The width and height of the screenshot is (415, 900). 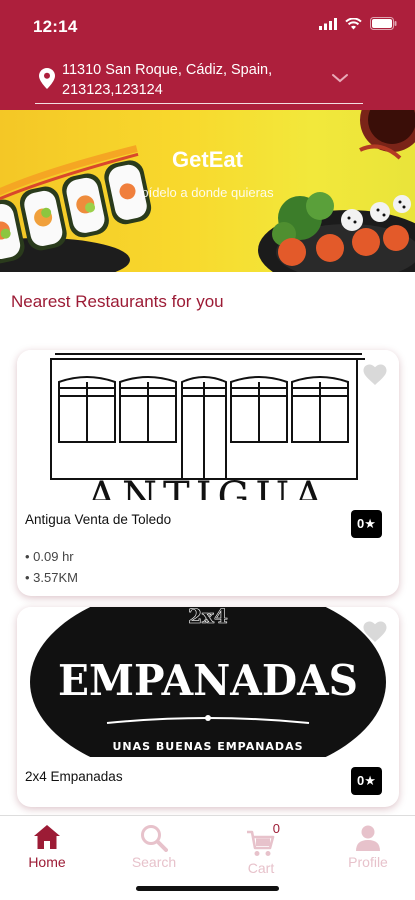 I want to click on restaurant-name: 2x4 Empanadas, so click(x=74, y=776).